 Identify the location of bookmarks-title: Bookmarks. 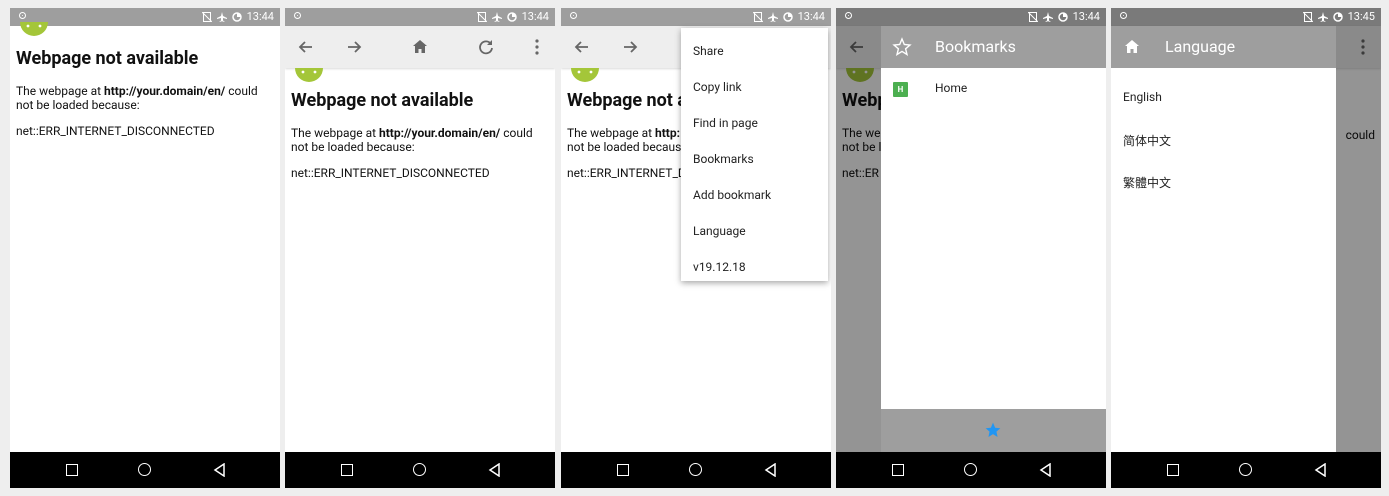
(975, 46).